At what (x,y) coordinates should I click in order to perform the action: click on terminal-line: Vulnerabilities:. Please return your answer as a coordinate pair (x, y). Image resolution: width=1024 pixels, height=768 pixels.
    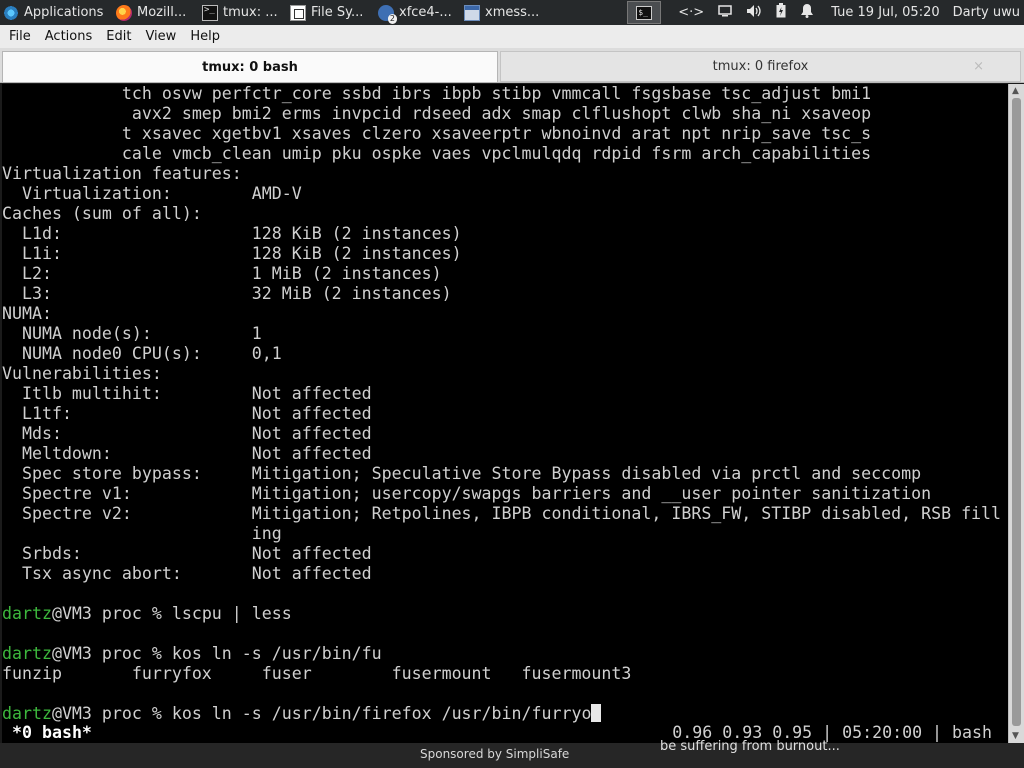
    Looking at the image, I should click on (82, 373).